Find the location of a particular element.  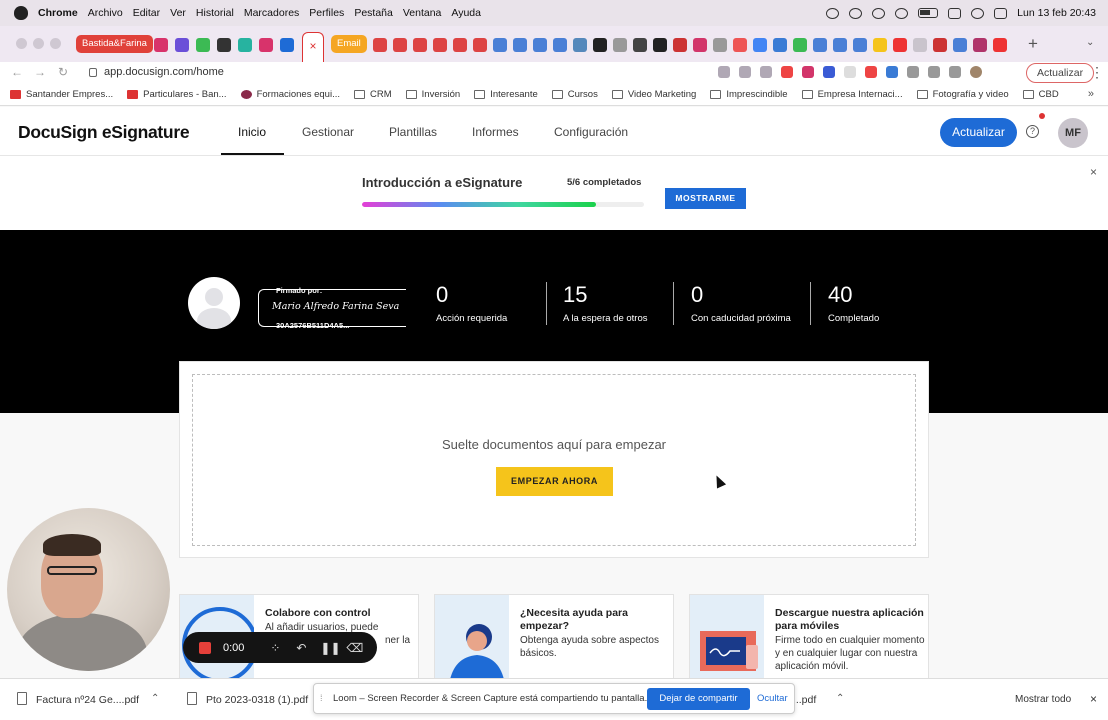

lock-icon is located at coordinates (93, 72).